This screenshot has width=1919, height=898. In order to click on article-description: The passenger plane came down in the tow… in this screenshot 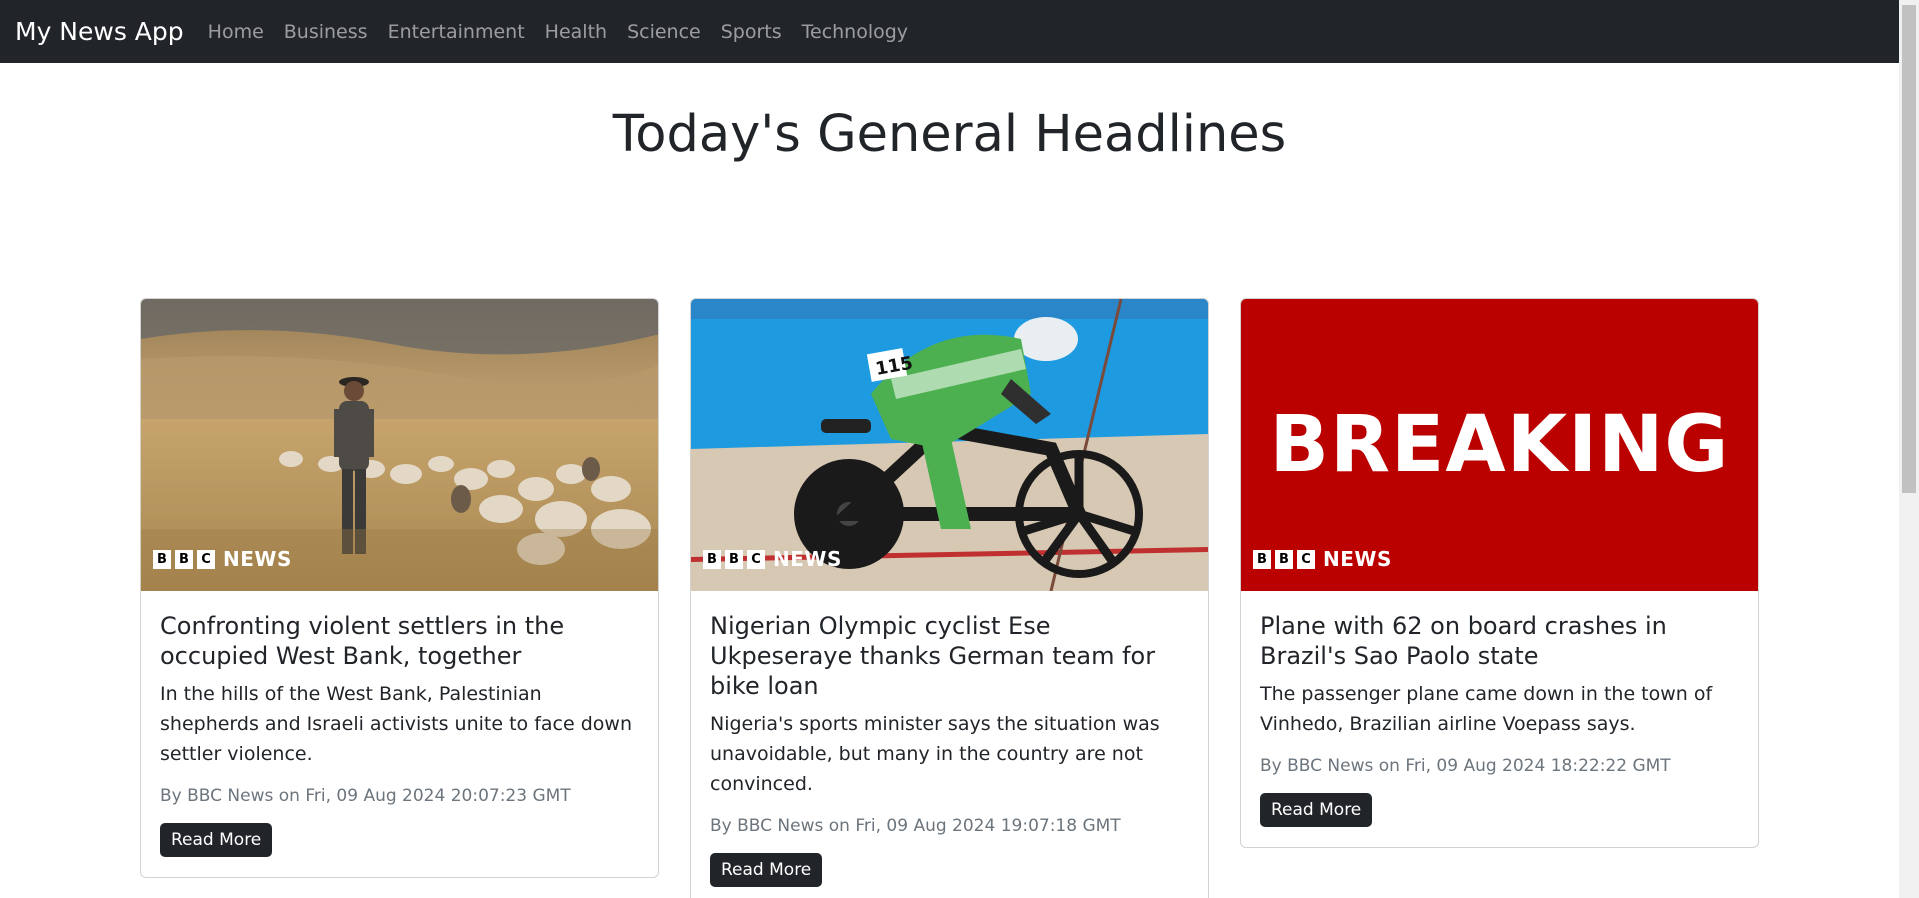, I will do `click(1486, 709)`.